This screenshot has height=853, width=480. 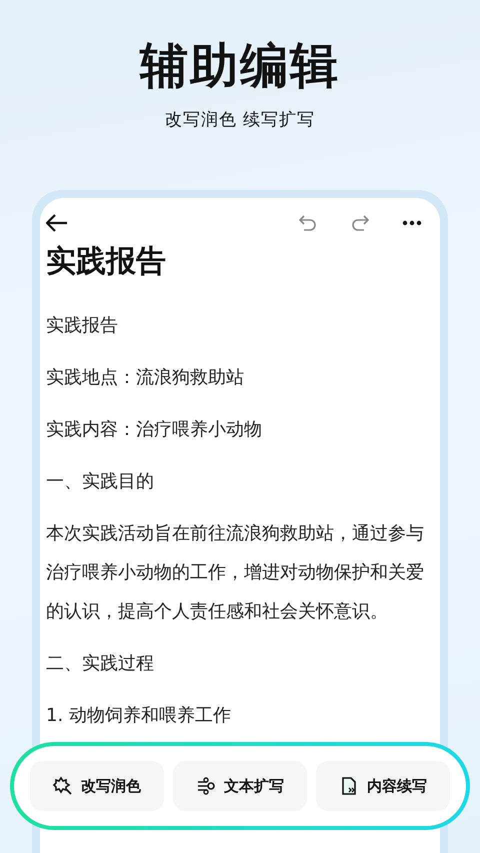 I want to click on document-paragraph: 二、实践过程, so click(x=100, y=664).